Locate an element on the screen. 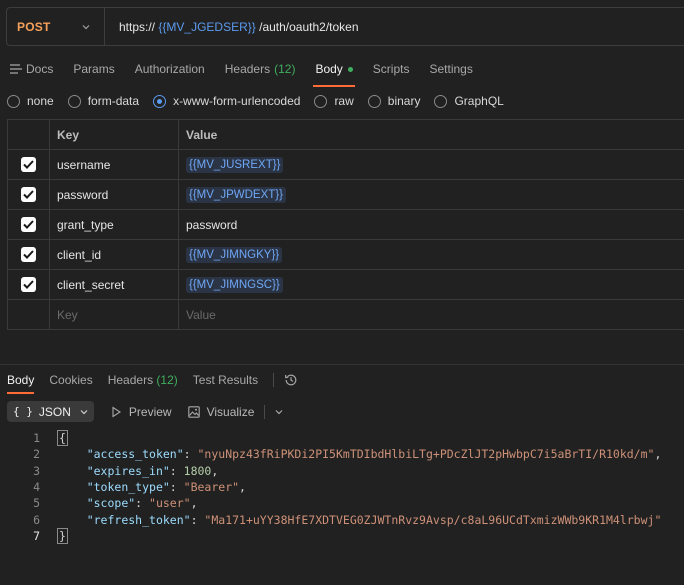 Image resolution: width=684 pixels, height=585 pixels. tab-label: Cookies is located at coordinates (71, 380).